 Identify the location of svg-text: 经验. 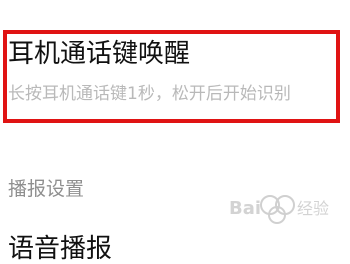
(313, 208).